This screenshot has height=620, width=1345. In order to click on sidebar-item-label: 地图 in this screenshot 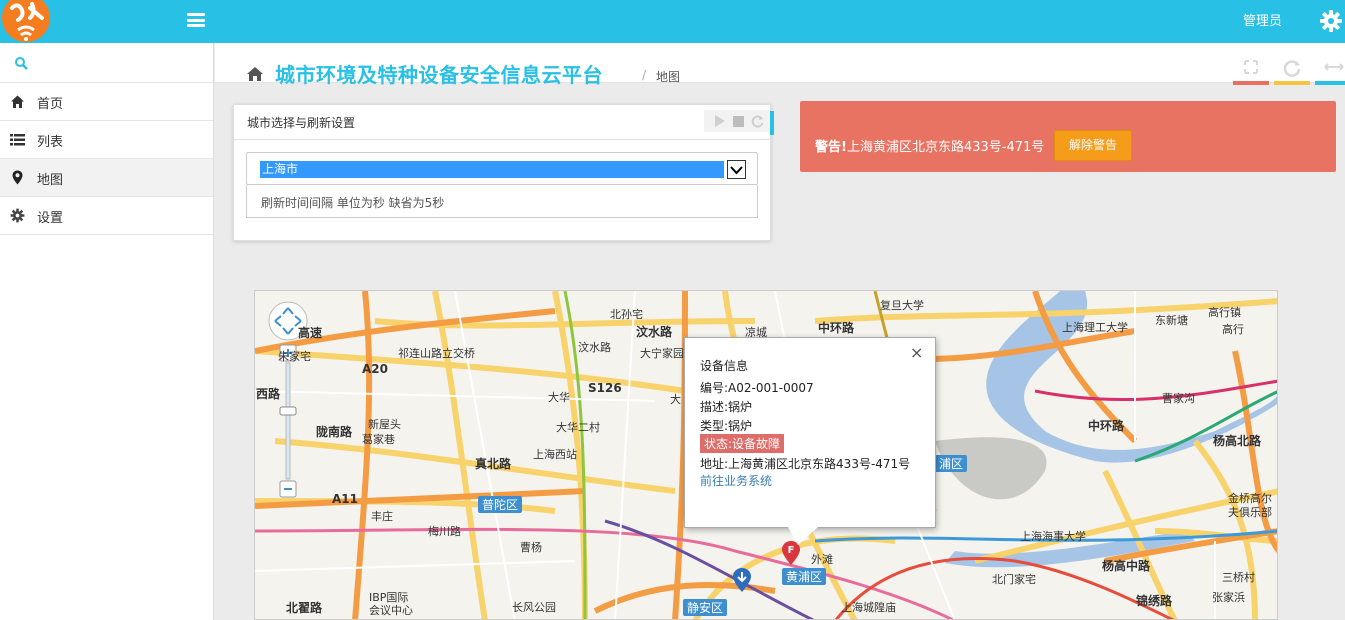, I will do `click(50, 180)`.